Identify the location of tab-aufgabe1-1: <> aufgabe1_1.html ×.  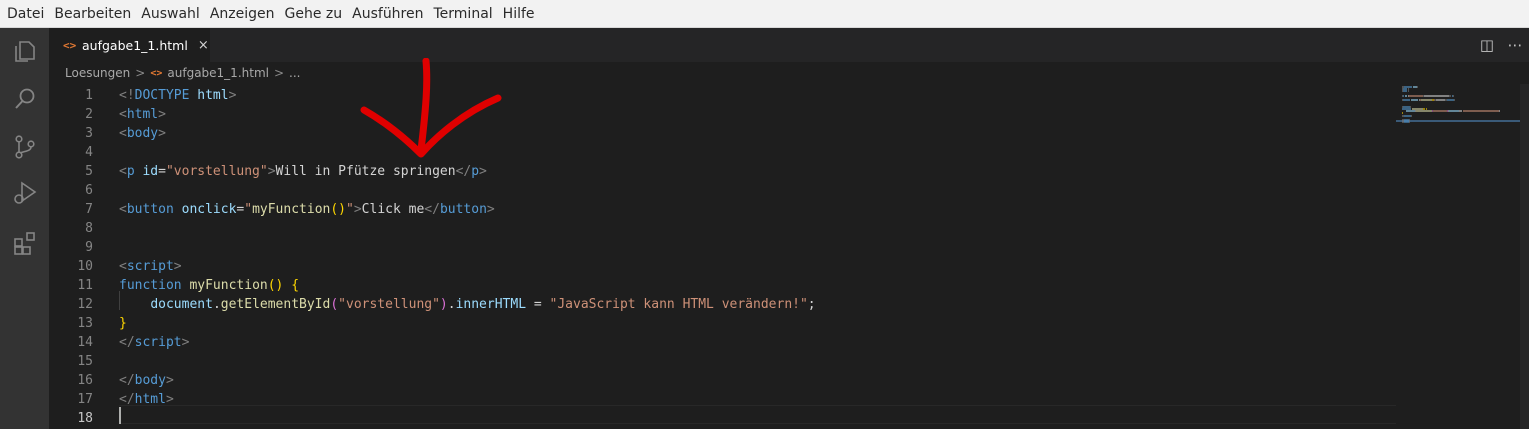
(129, 45).